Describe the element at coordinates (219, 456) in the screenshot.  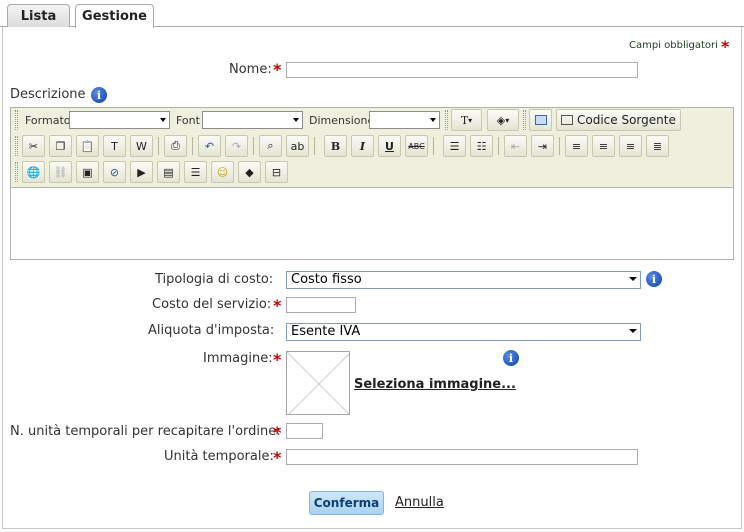
I see `time-unit-label: Unità temporale:` at that location.